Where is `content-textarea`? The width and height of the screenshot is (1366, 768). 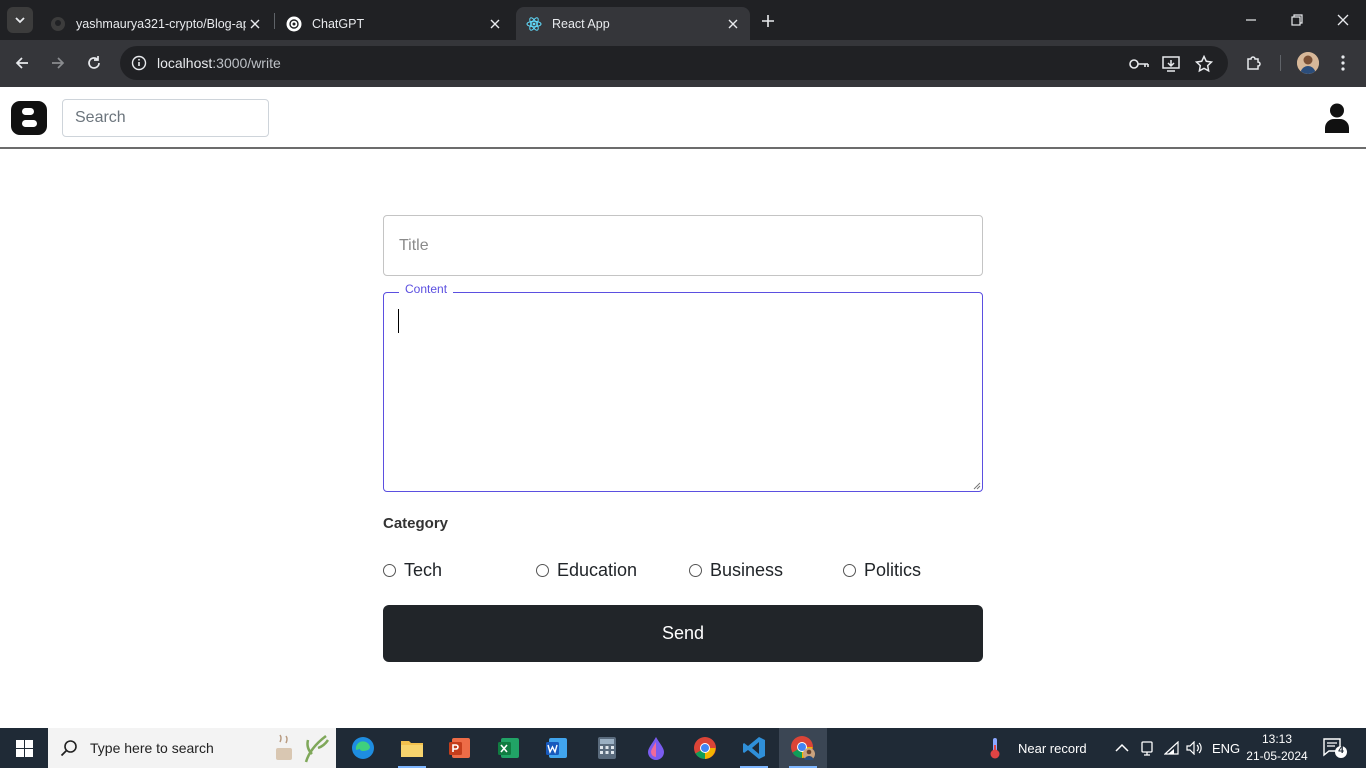 content-textarea is located at coordinates (683, 392).